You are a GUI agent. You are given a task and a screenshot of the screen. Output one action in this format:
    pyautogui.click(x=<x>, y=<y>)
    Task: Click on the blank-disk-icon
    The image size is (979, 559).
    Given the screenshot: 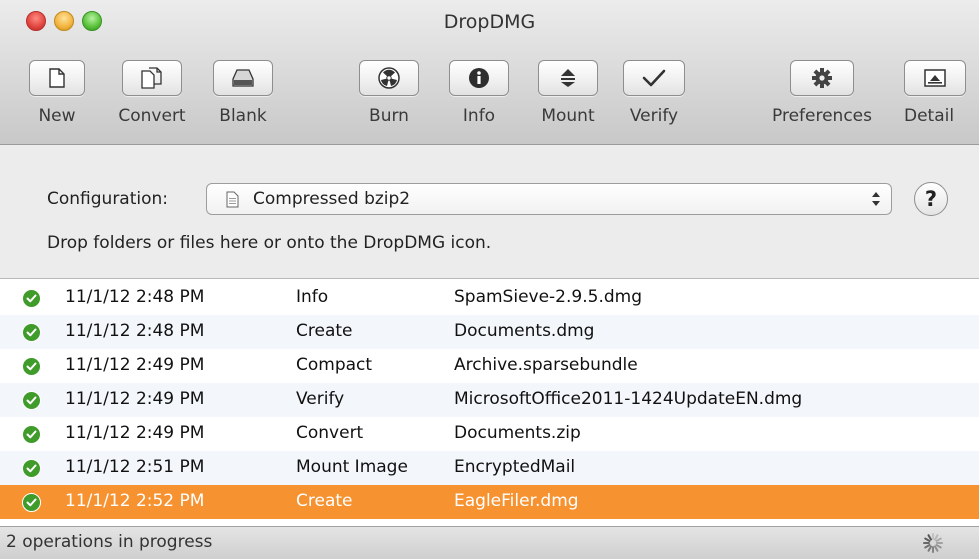 What is the action you would take?
    pyautogui.click(x=243, y=78)
    